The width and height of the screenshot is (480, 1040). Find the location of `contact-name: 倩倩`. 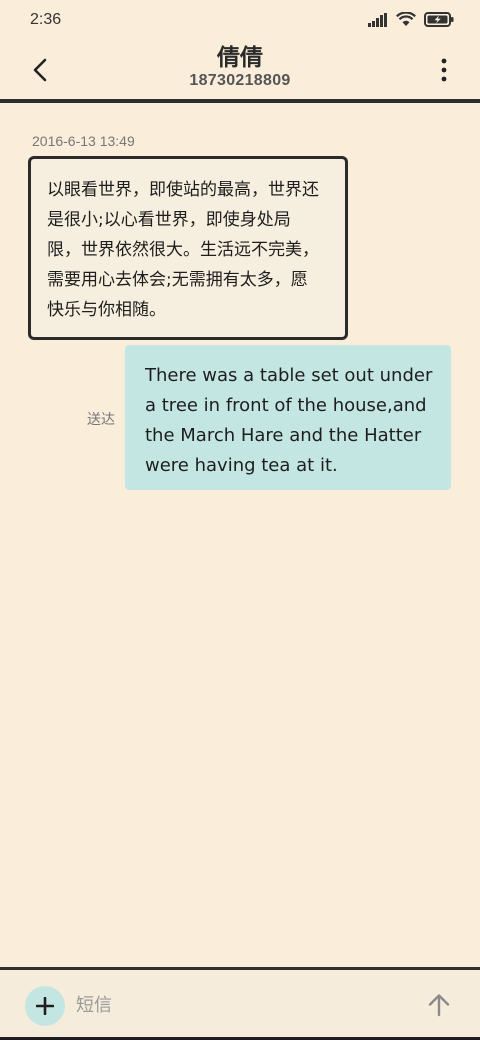

contact-name: 倩倩 is located at coordinates (240, 58).